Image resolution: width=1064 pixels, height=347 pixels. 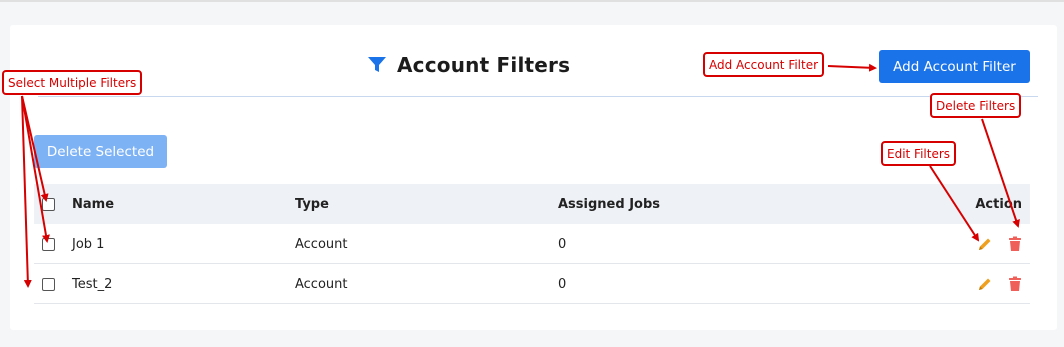 I want to click on add-account-filter-button: Add Account Filter, so click(x=954, y=66).